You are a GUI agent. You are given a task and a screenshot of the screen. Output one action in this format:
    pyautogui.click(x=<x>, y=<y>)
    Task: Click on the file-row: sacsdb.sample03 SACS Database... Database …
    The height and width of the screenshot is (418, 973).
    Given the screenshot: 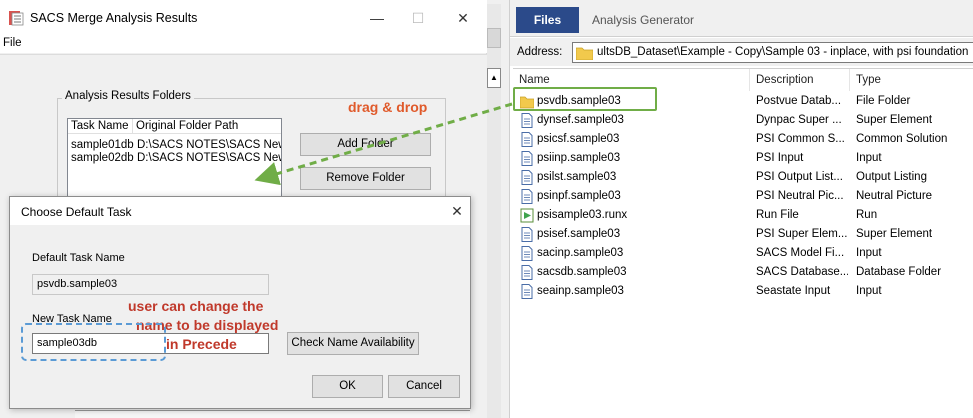 What is the action you would take?
    pyautogui.click(x=743, y=272)
    